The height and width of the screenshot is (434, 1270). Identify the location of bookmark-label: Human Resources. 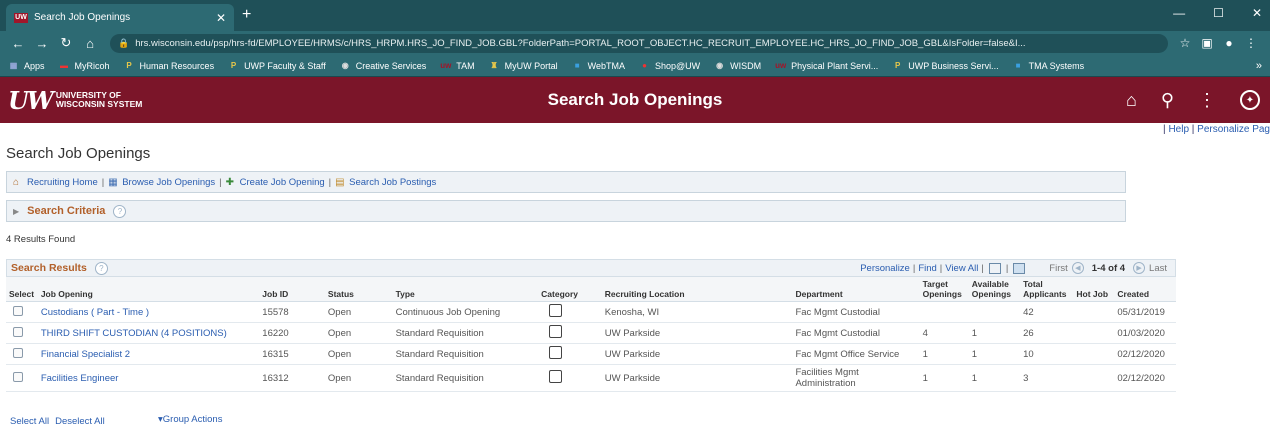
(177, 65).